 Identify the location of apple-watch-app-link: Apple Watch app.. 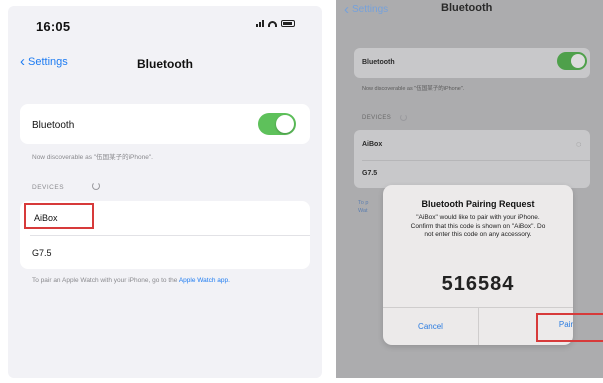
(204, 280).